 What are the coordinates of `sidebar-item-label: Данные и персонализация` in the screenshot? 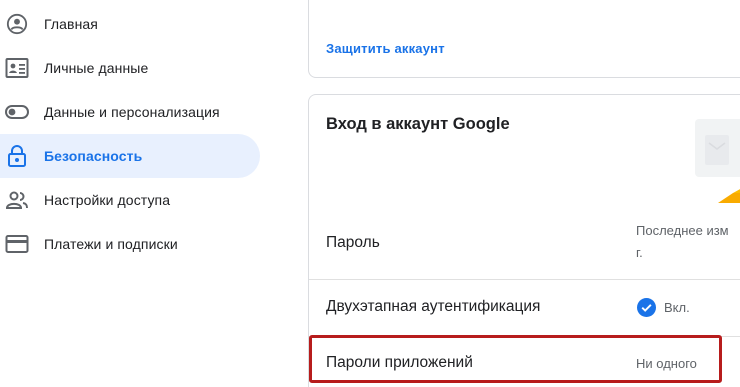 It's located at (132, 112).